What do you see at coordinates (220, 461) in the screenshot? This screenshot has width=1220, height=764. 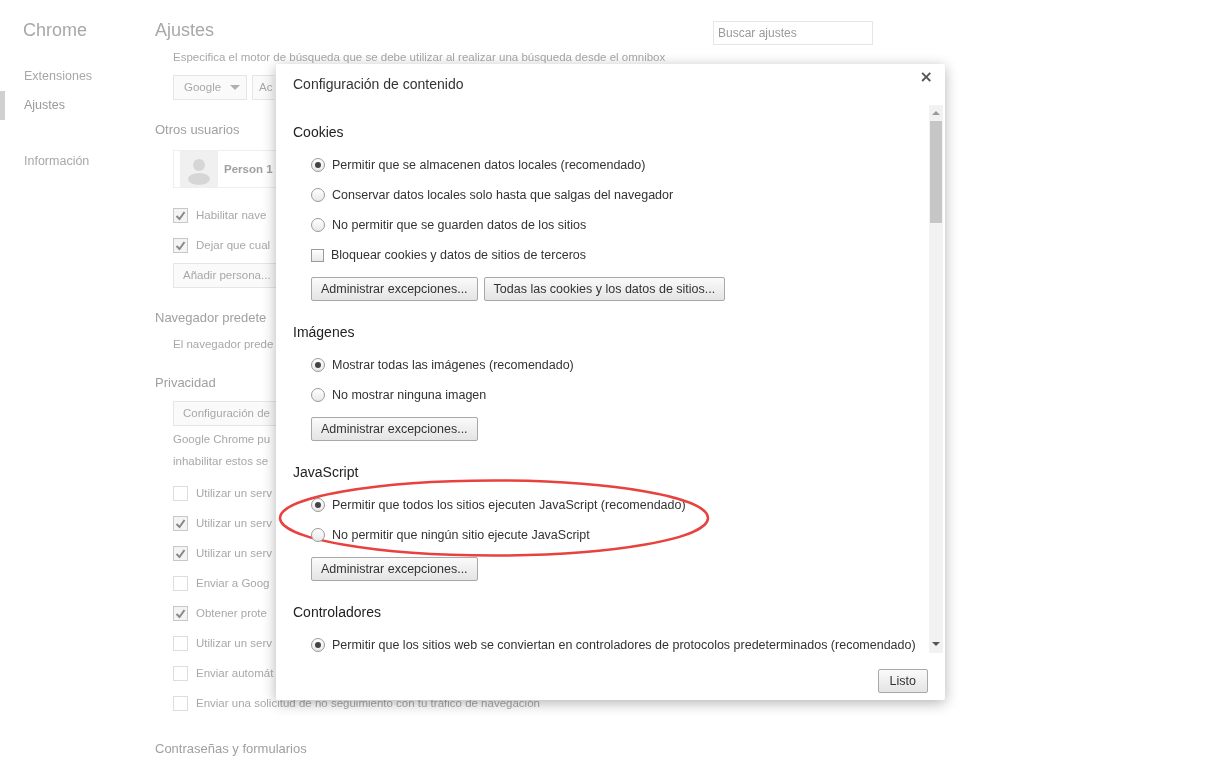 I see `description-text: inhabilitar estos se` at bounding box center [220, 461].